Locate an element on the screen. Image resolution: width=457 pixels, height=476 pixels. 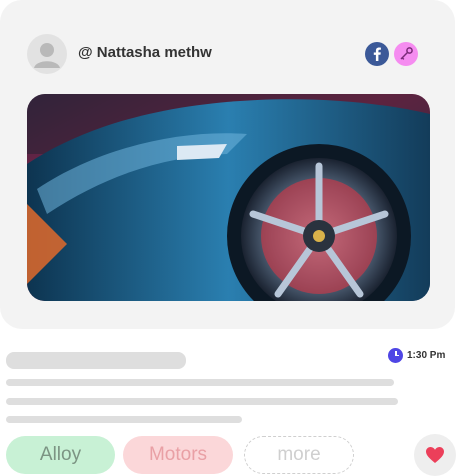
avatar is located at coordinates (47, 54).